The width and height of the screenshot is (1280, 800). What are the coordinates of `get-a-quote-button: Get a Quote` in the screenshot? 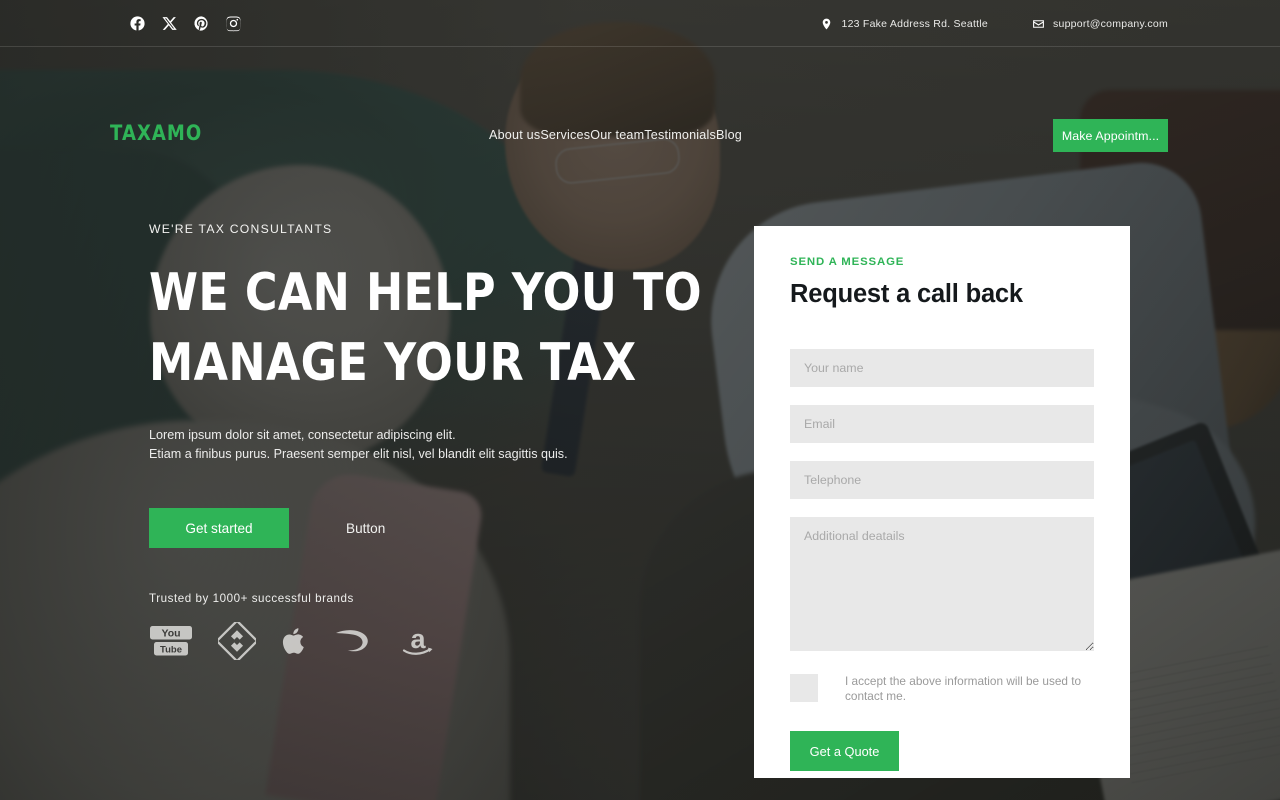 It's located at (844, 751).